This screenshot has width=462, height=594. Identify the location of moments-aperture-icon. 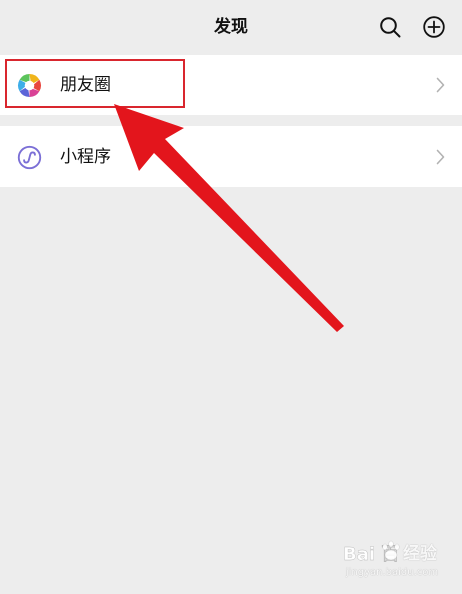
(29, 85).